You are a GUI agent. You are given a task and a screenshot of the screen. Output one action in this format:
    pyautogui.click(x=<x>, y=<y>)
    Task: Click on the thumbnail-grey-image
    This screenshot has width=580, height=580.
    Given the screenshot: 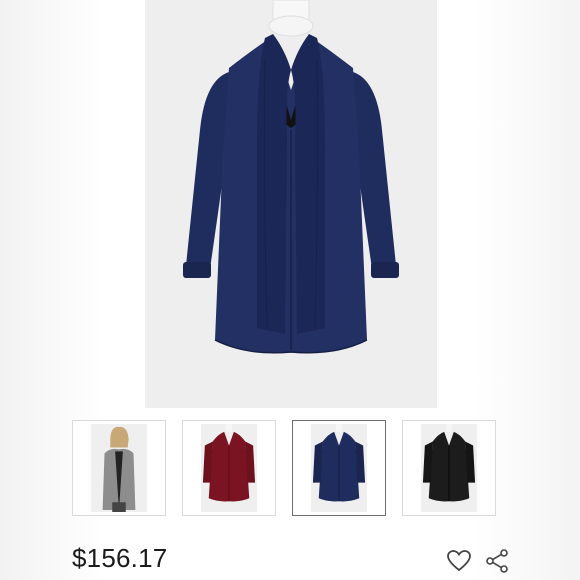 What is the action you would take?
    pyautogui.click(x=119, y=468)
    